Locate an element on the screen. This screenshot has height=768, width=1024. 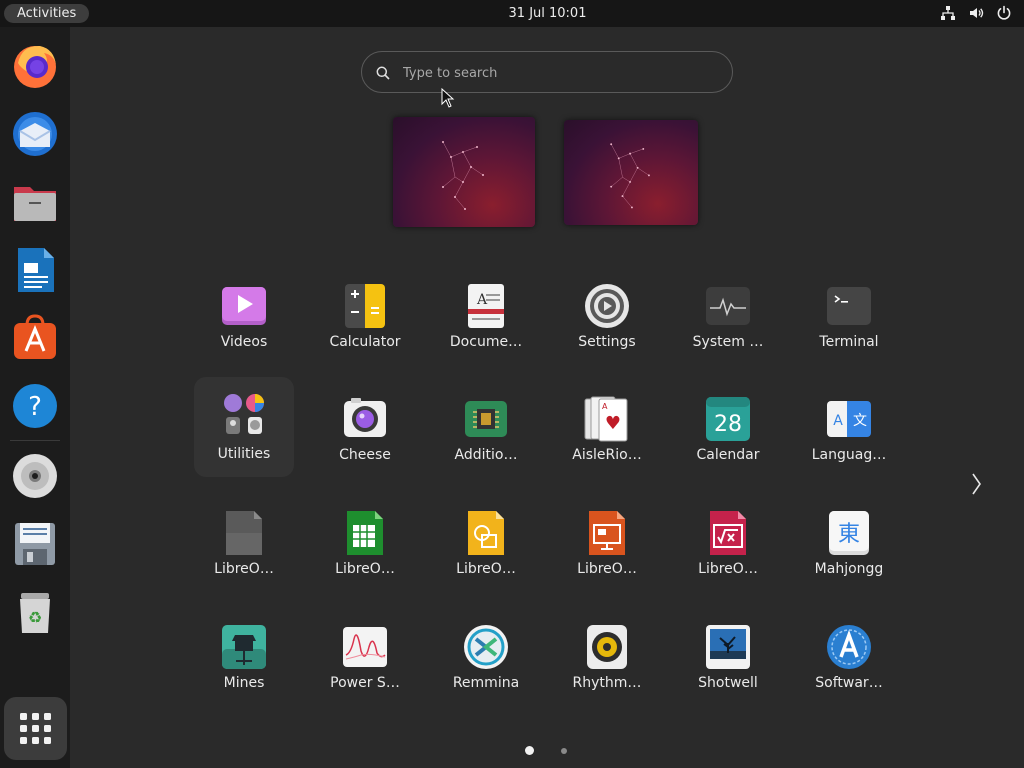
help-icon: ? is located at coordinates (35, 406).